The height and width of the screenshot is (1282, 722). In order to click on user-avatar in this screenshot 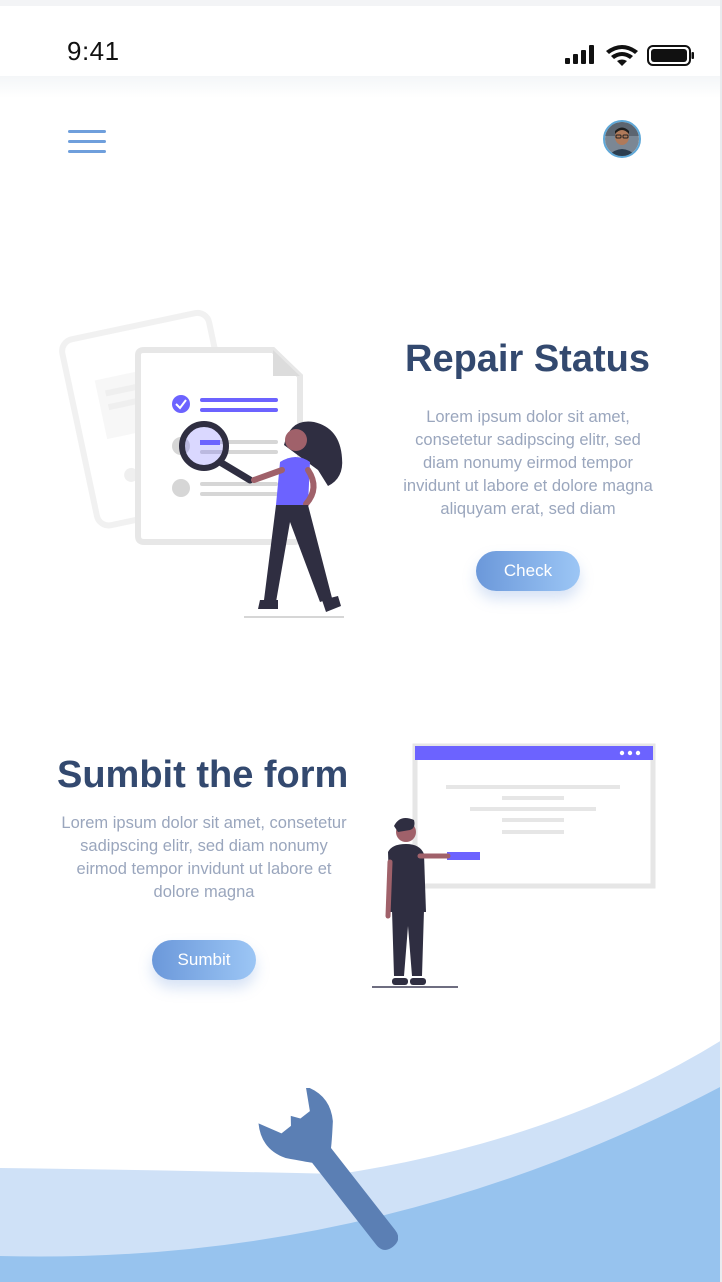, I will do `click(622, 139)`.